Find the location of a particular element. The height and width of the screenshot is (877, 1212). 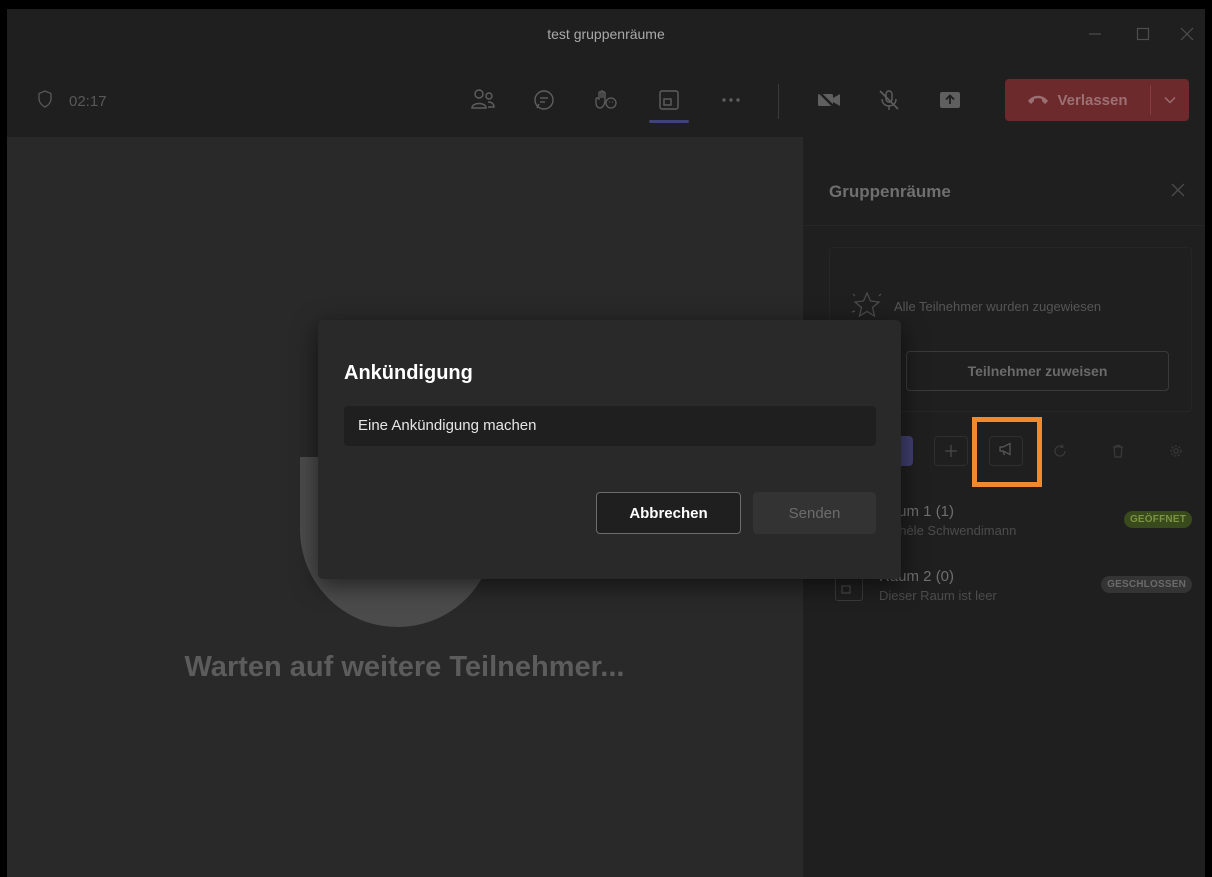

shield-icon is located at coordinates (45, 101).